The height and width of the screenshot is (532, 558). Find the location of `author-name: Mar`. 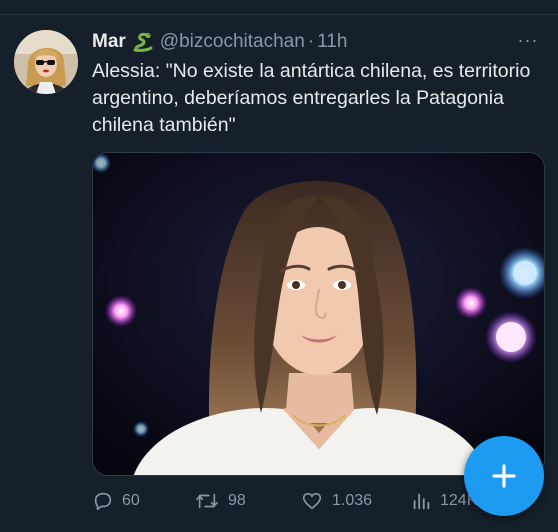

author-name: Mar is located at coordinates (109, 42).